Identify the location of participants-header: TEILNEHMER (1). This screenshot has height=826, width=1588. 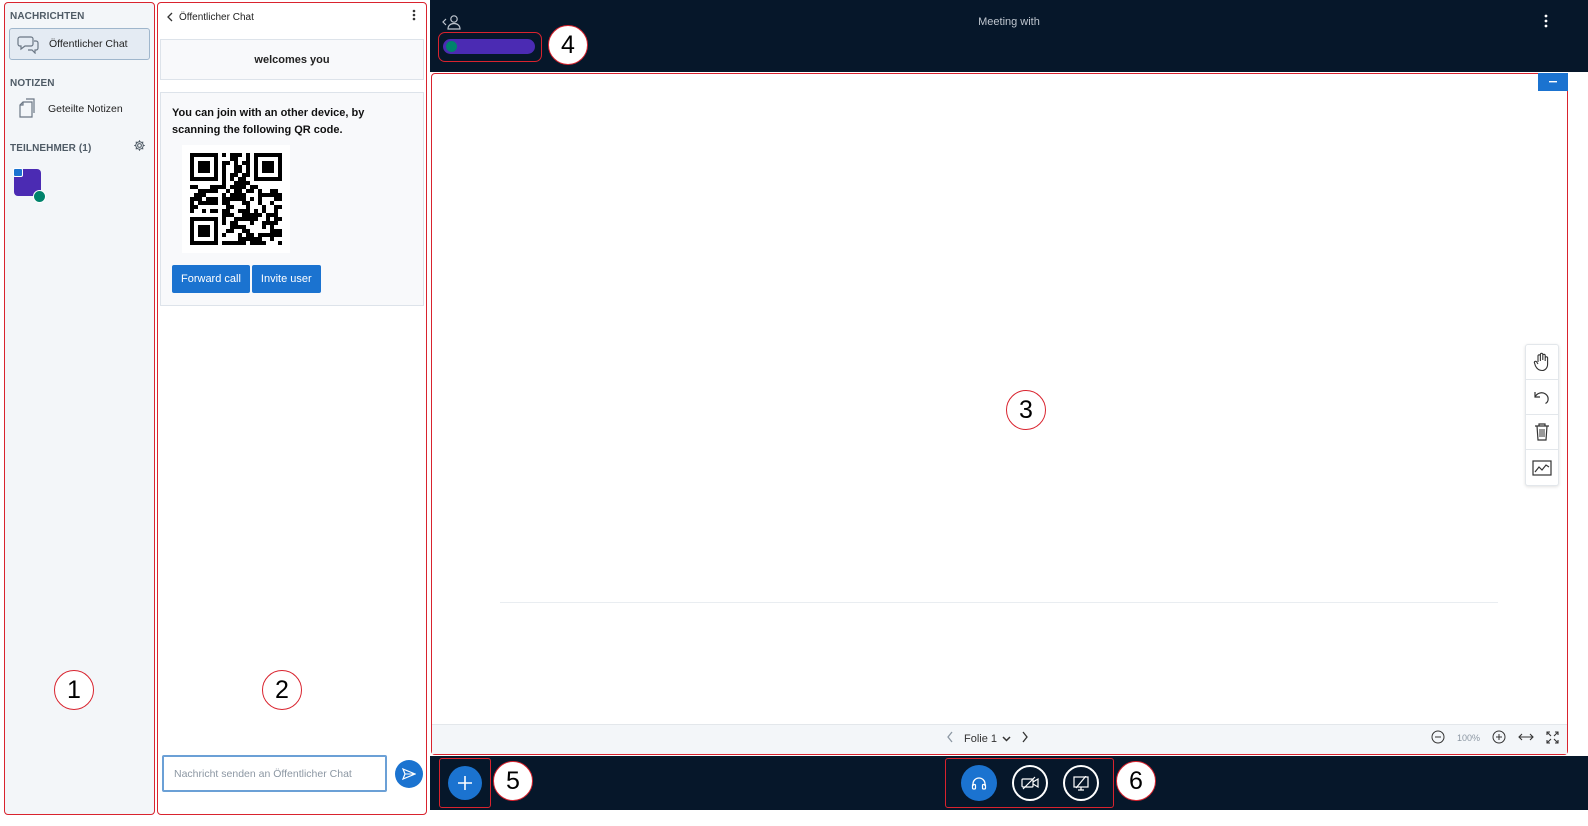
(79, 141).